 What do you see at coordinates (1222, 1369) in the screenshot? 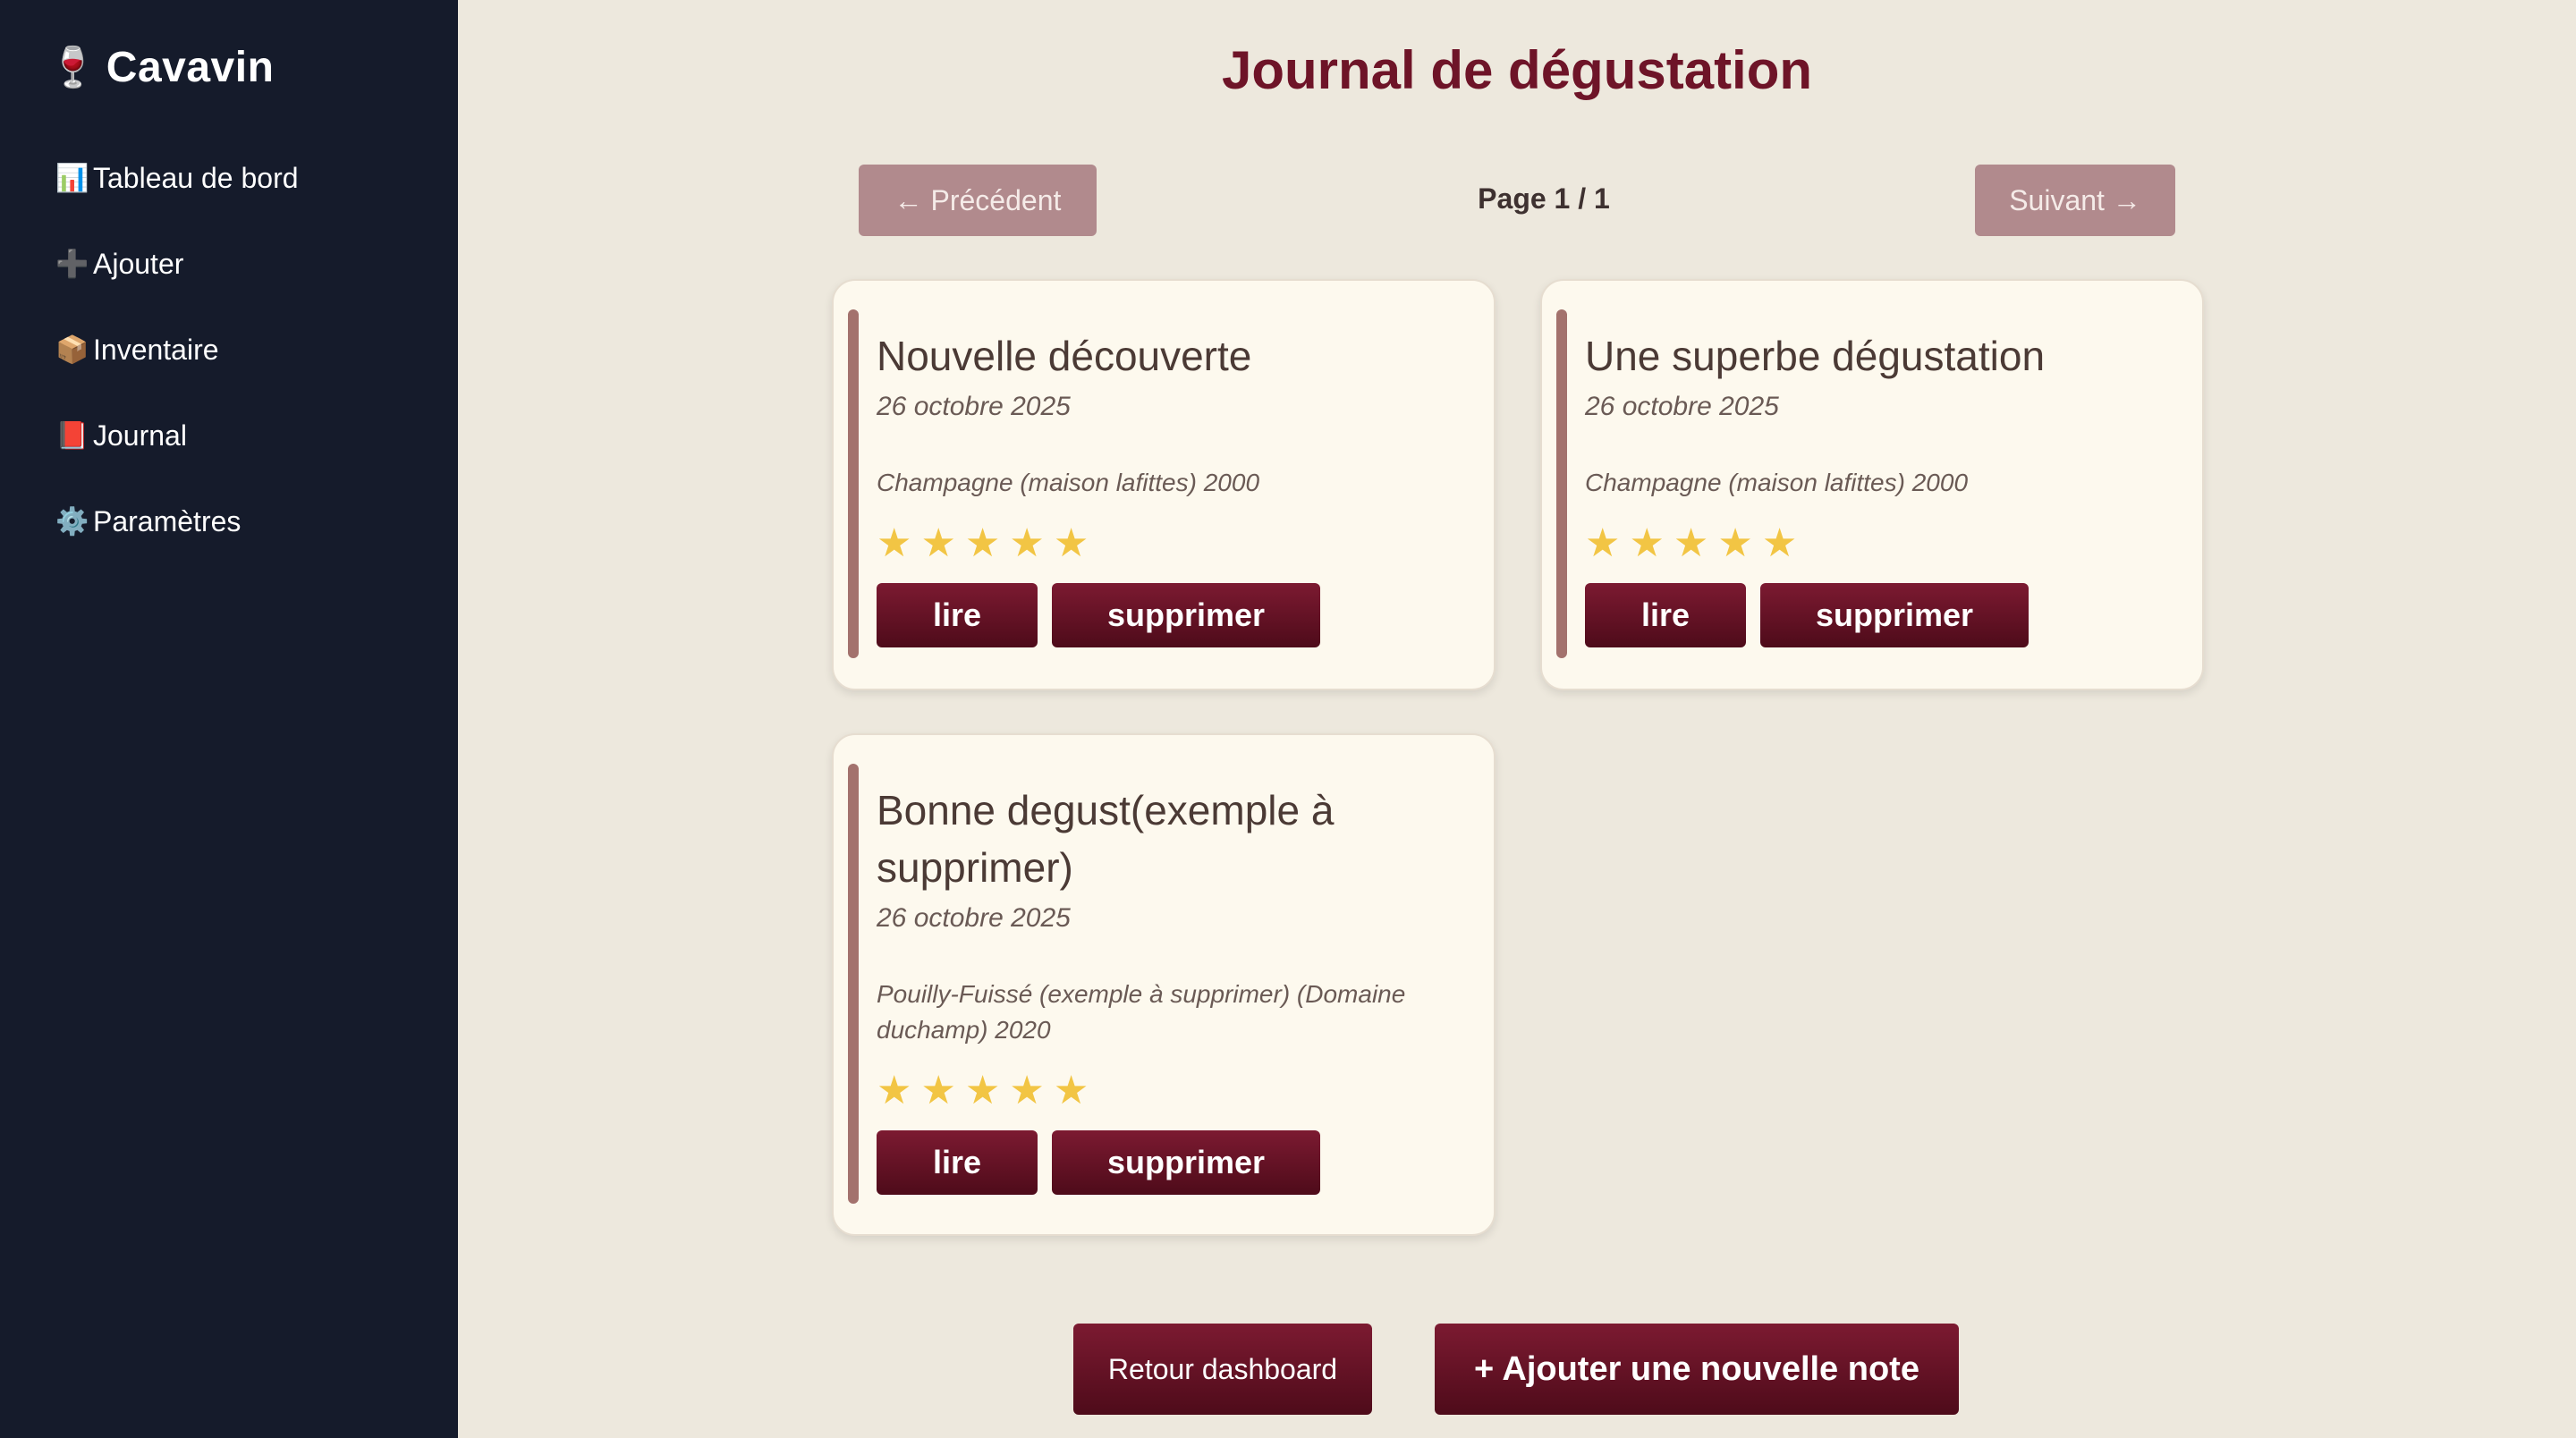
I see `back-to-dashboard-button: Retour dashboard` at bounding box center [1222, 1369].